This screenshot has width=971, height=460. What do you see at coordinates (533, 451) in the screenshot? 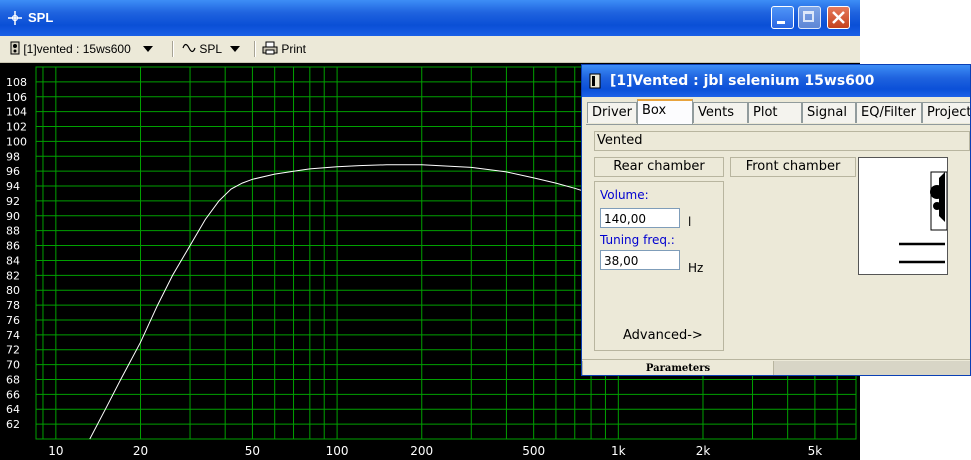
I see `x-tick-label: 500` at bounding box center [533, 451].